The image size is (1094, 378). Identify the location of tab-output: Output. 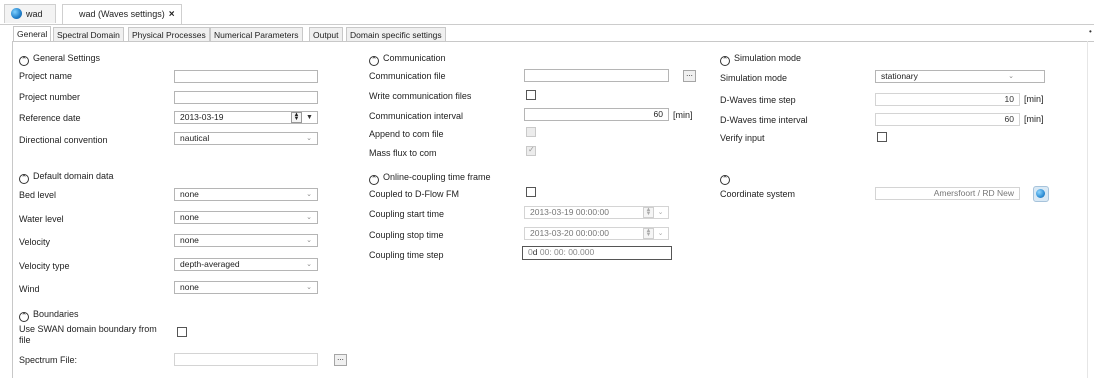
(326, 34).